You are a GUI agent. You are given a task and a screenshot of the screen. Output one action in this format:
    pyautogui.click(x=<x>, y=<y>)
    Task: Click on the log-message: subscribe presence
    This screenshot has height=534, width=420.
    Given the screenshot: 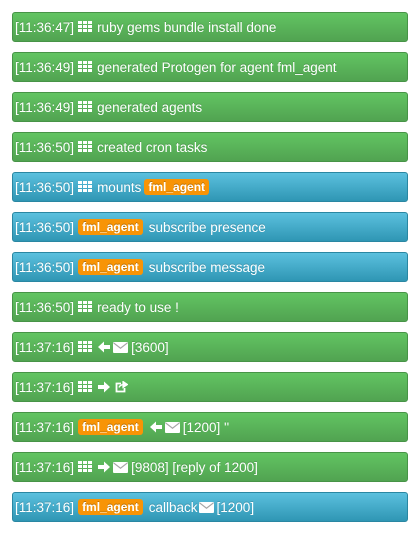 What is the action you would take?
    pyautogui.click(x=207, y=227)
    